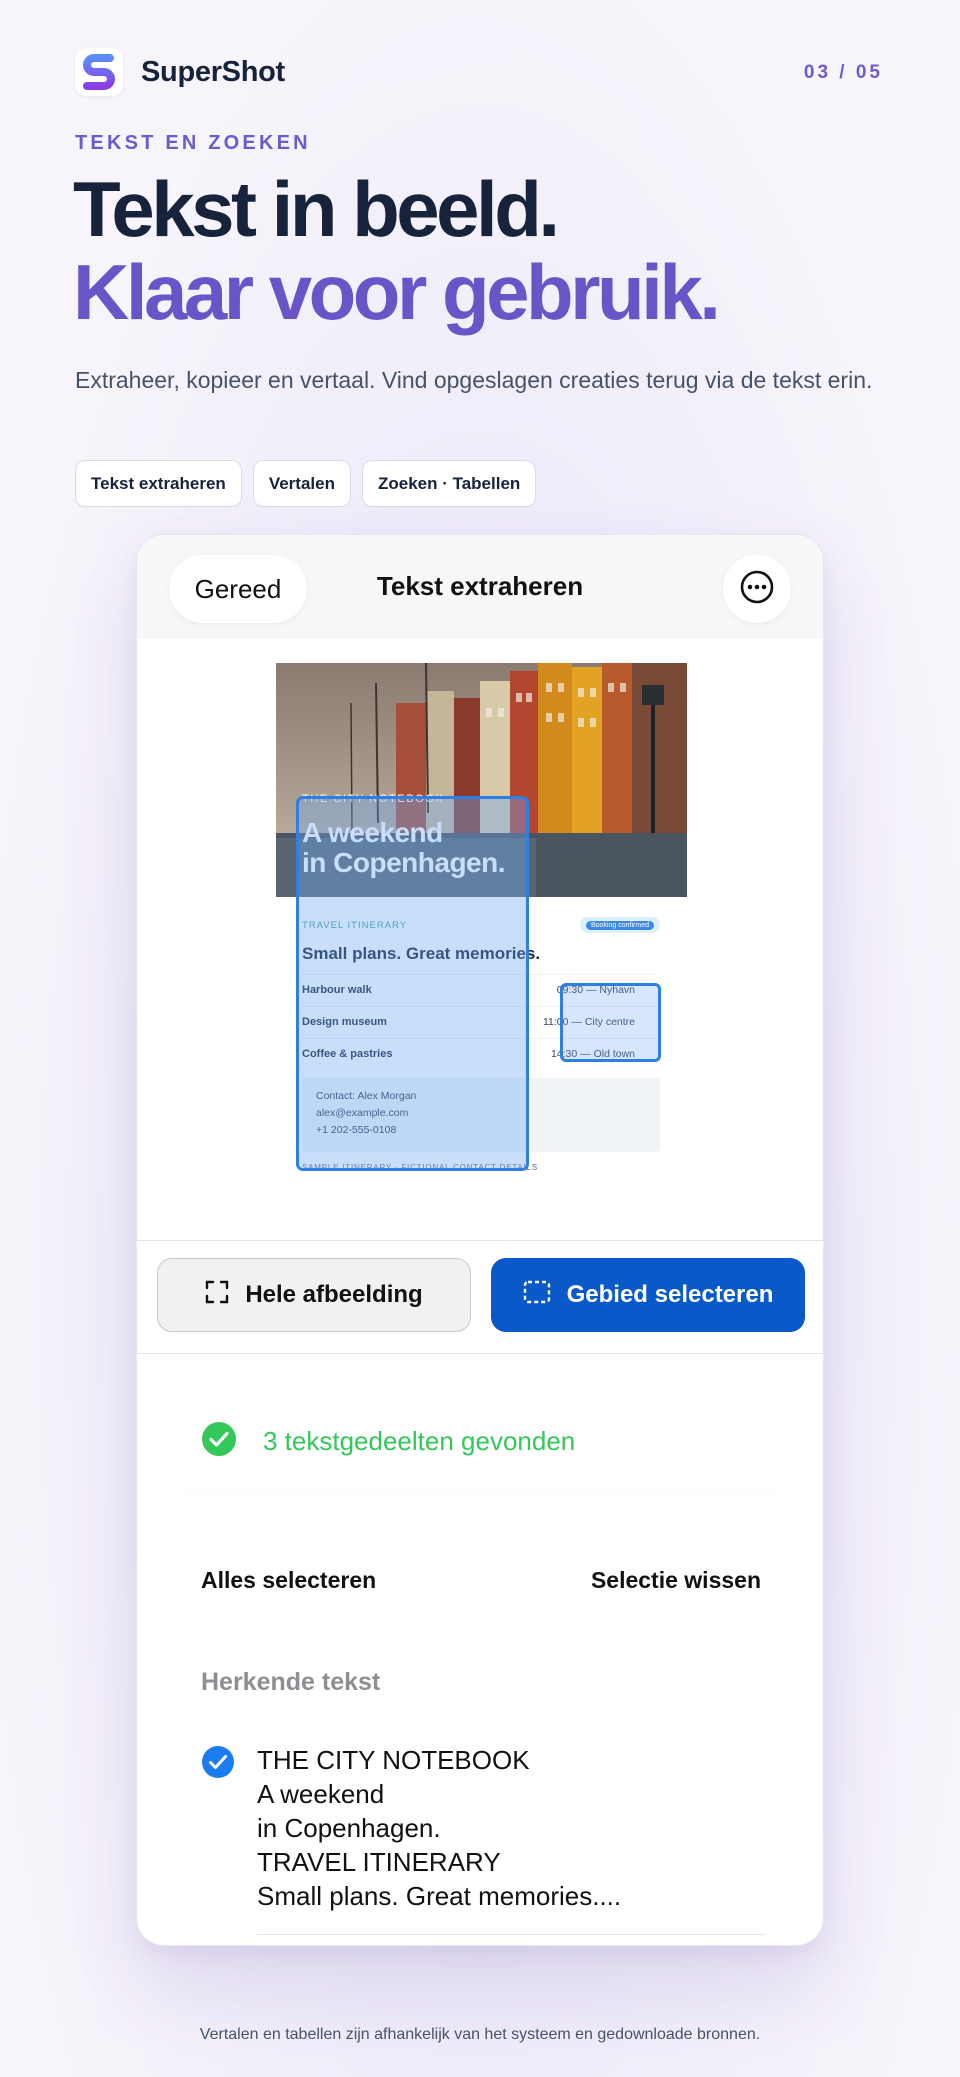 The height and width of the screenshot is (2077, 960). I want to click on headline-line-1: Tekst in beeld., so click(316, 209).